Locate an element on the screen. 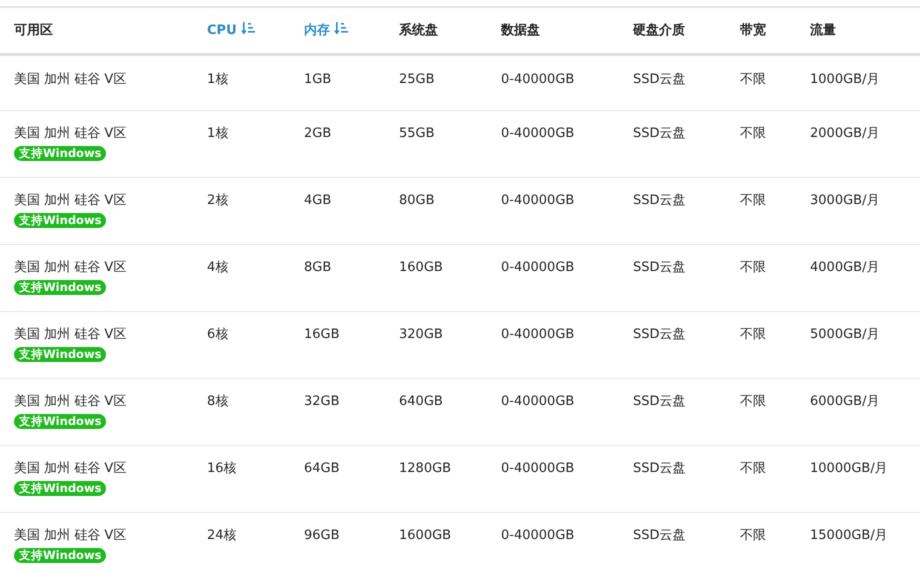 The width and height of the screenshot is (920, 570). column-header: 带宽 is located at coordinates (753, 30).